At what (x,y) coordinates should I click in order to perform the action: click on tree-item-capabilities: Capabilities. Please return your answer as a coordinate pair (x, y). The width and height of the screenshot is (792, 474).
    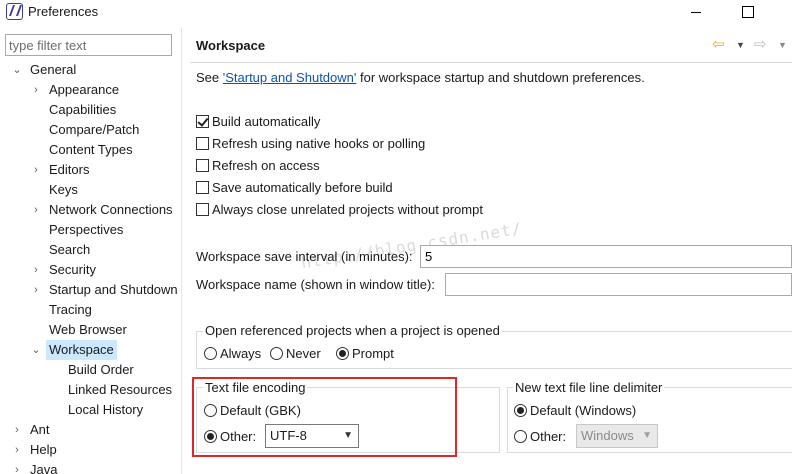
    Looking at the image, I should click on (82, 110).